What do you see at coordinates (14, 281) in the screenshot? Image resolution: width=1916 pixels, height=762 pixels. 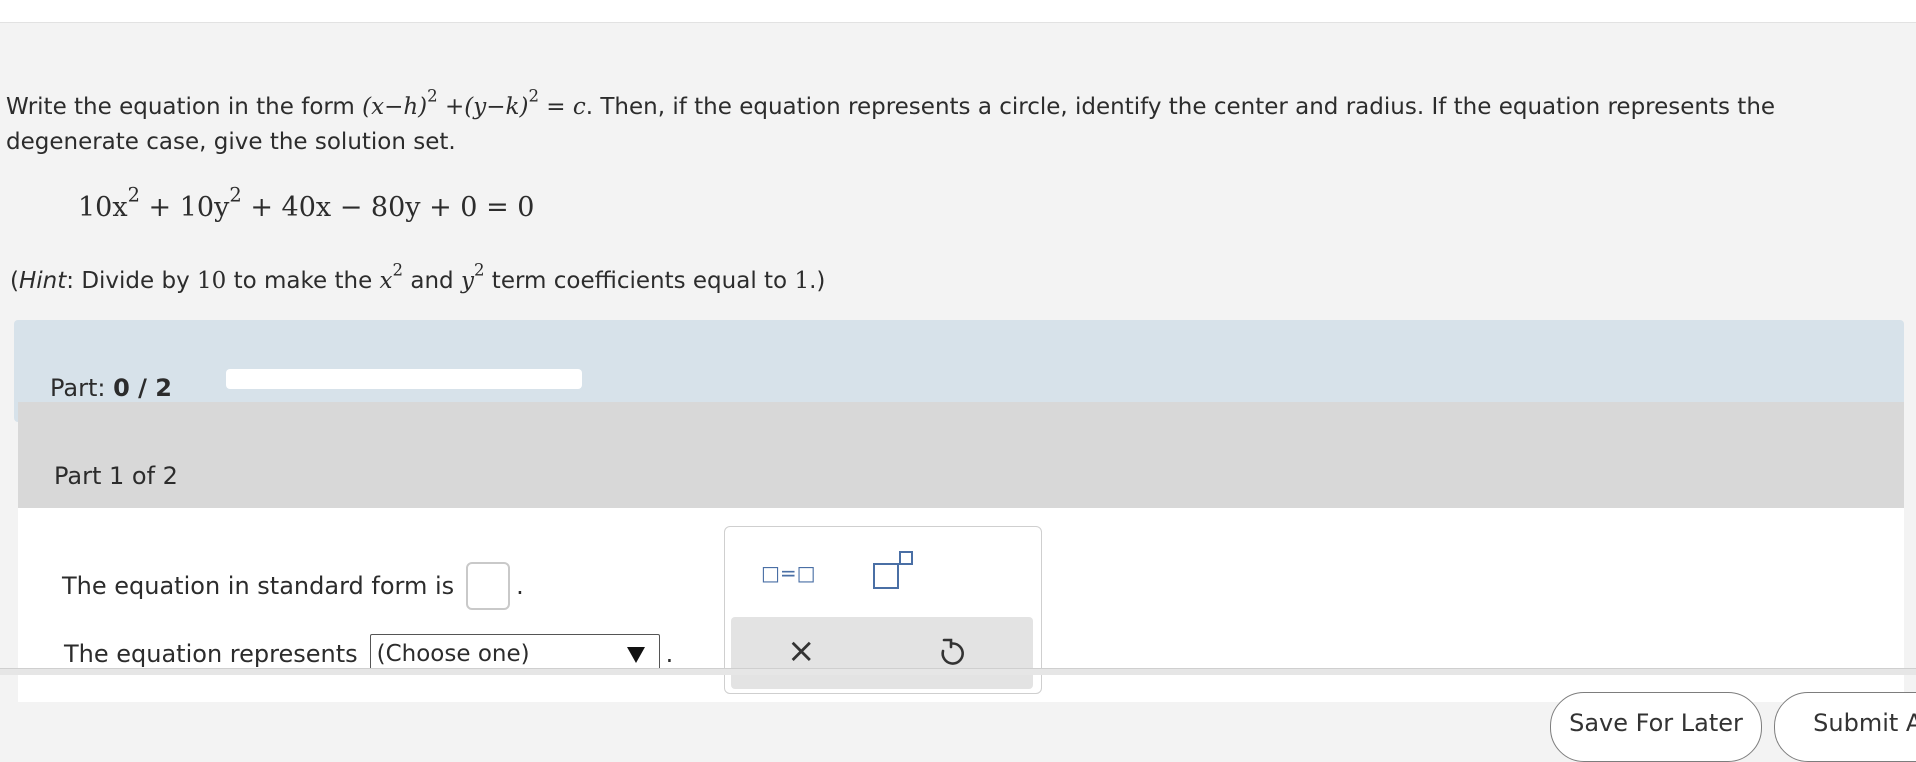 I see `hint-open: (` at bounding box center [14, 281].